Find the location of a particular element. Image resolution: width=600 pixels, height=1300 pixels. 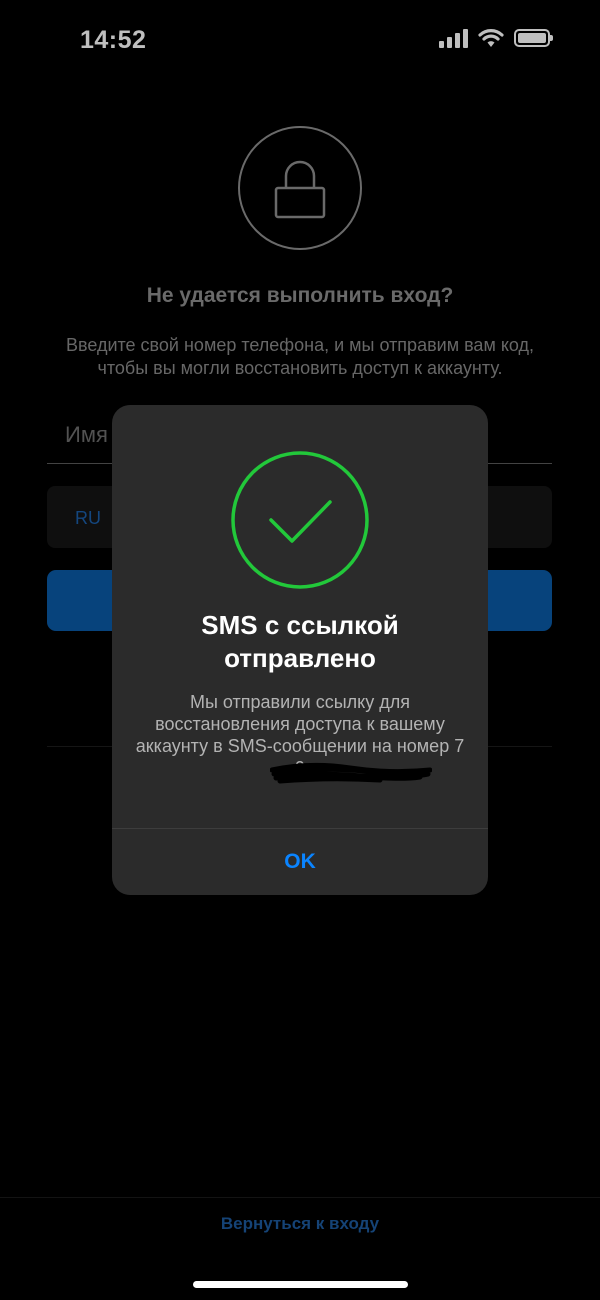

ok-button: OK is located at coordinates (300, 862).